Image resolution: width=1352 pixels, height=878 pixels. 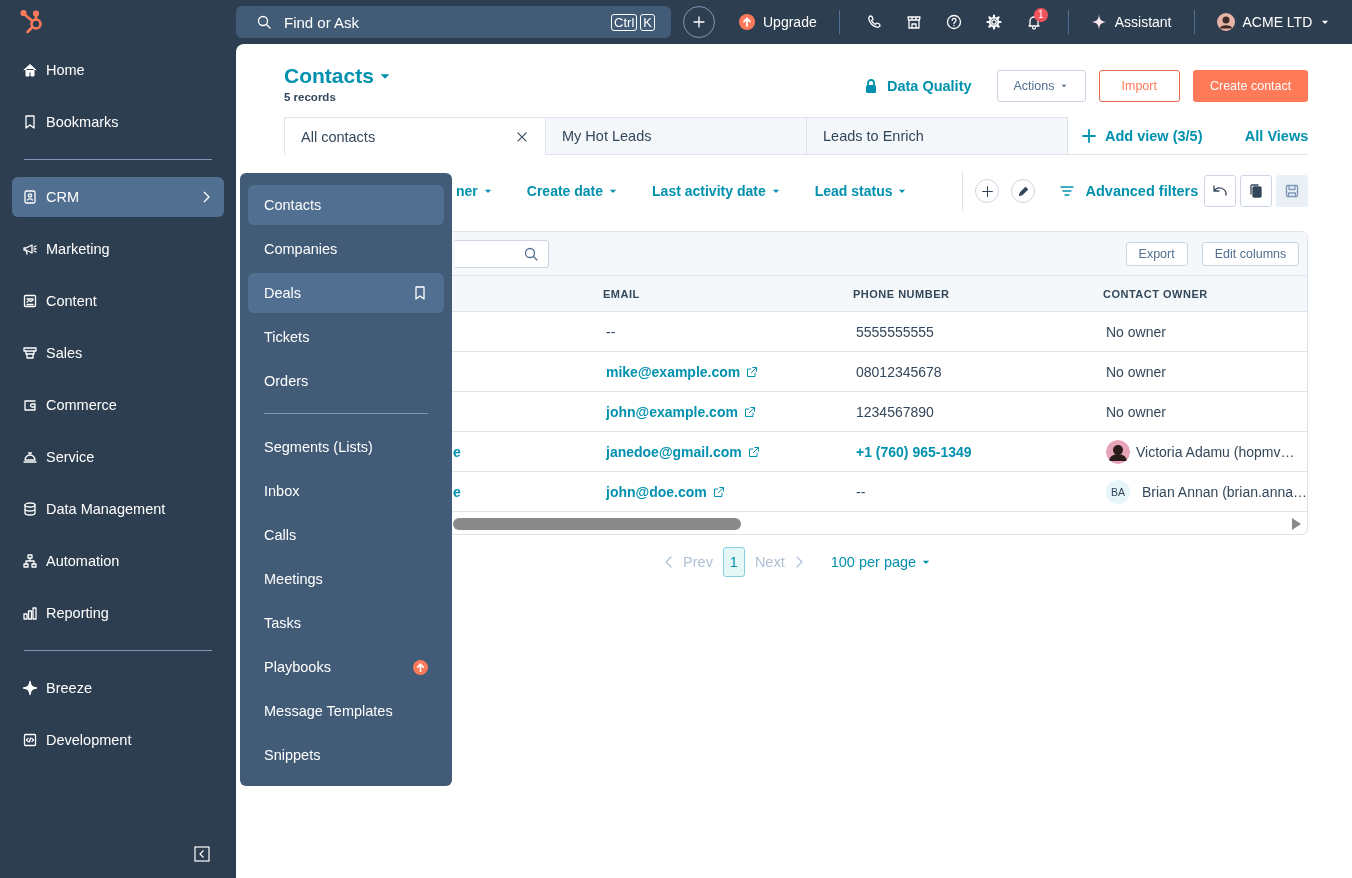 I want to click on menu-item: Playbooks, so click(x=346, y=667).